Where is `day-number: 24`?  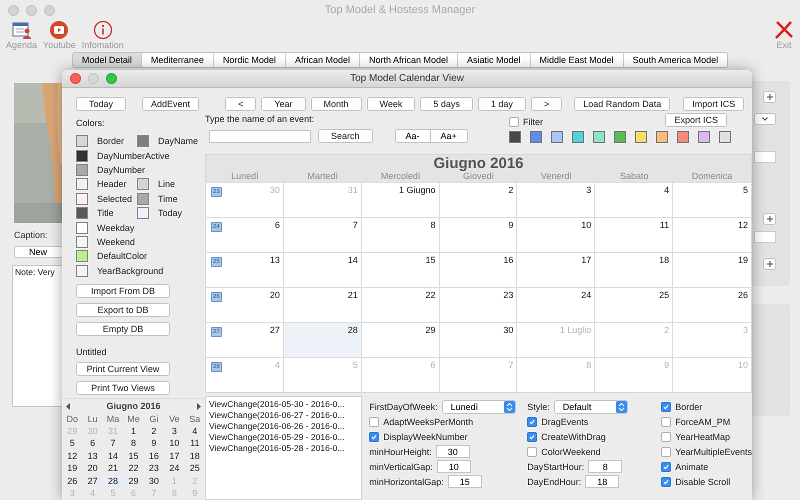 day-number: 24 is located at coordinates (174, 468).